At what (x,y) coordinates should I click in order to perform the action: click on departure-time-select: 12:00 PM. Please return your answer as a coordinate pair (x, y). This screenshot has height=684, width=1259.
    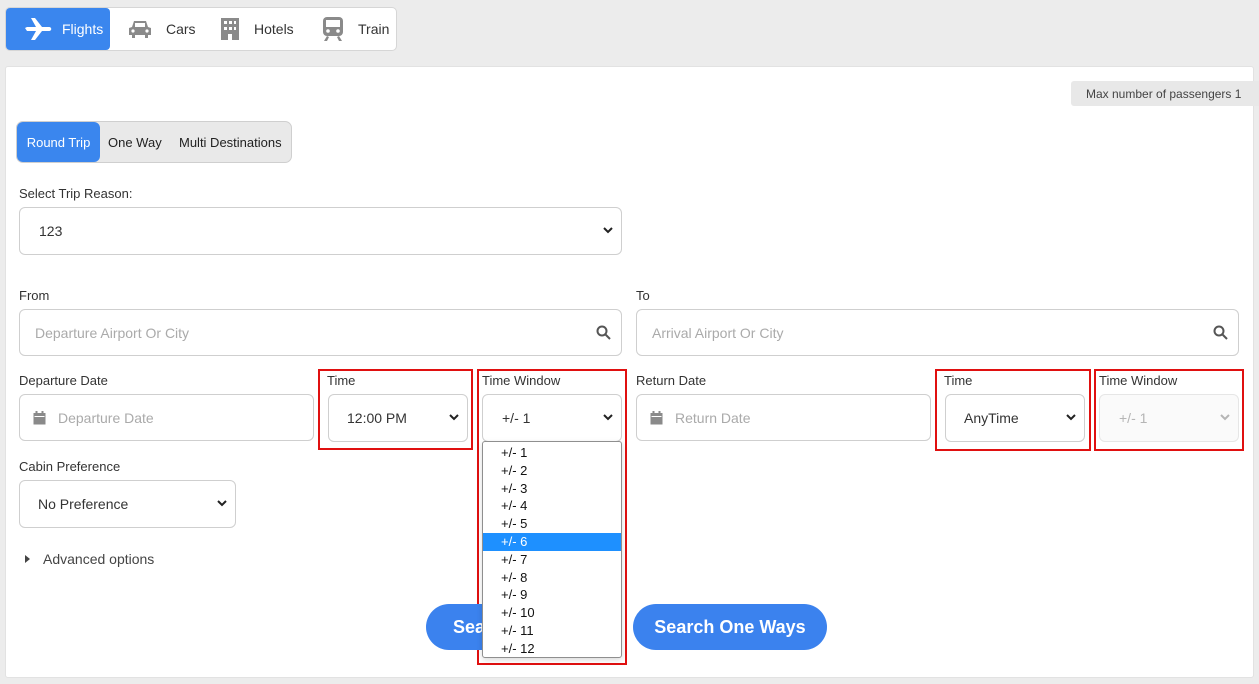
    Looking at the image, I should click on (398, 418).